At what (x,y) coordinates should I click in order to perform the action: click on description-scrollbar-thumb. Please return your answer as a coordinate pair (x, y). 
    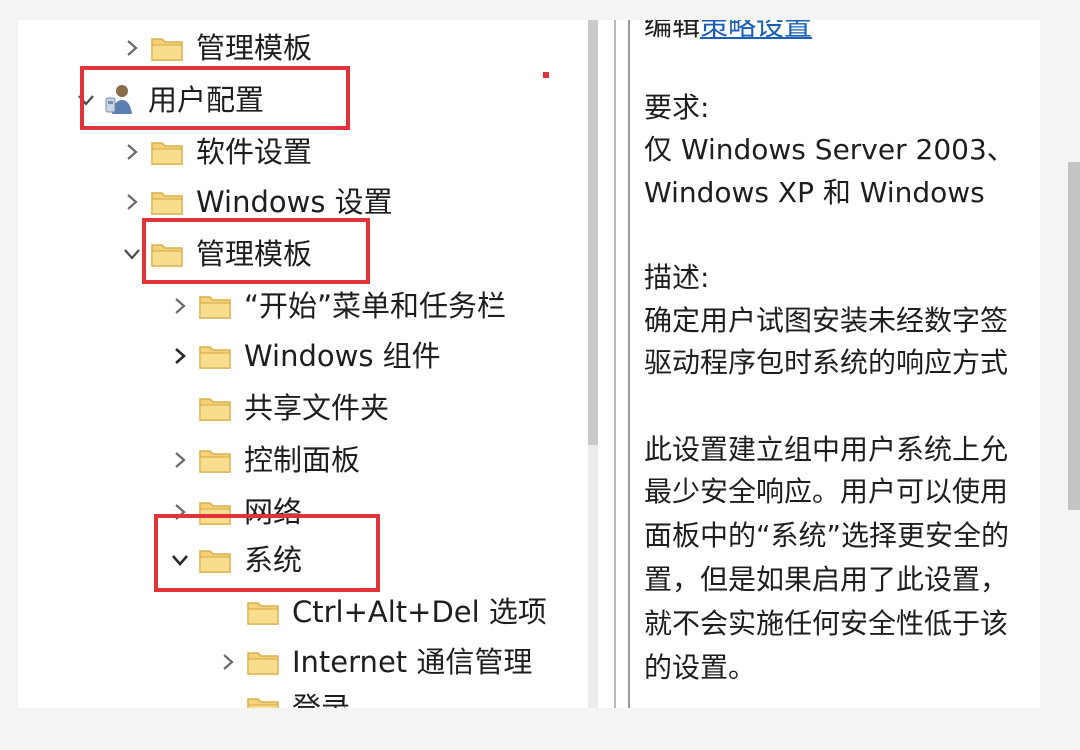
    Looking at the image, I should click on (1074, 336).